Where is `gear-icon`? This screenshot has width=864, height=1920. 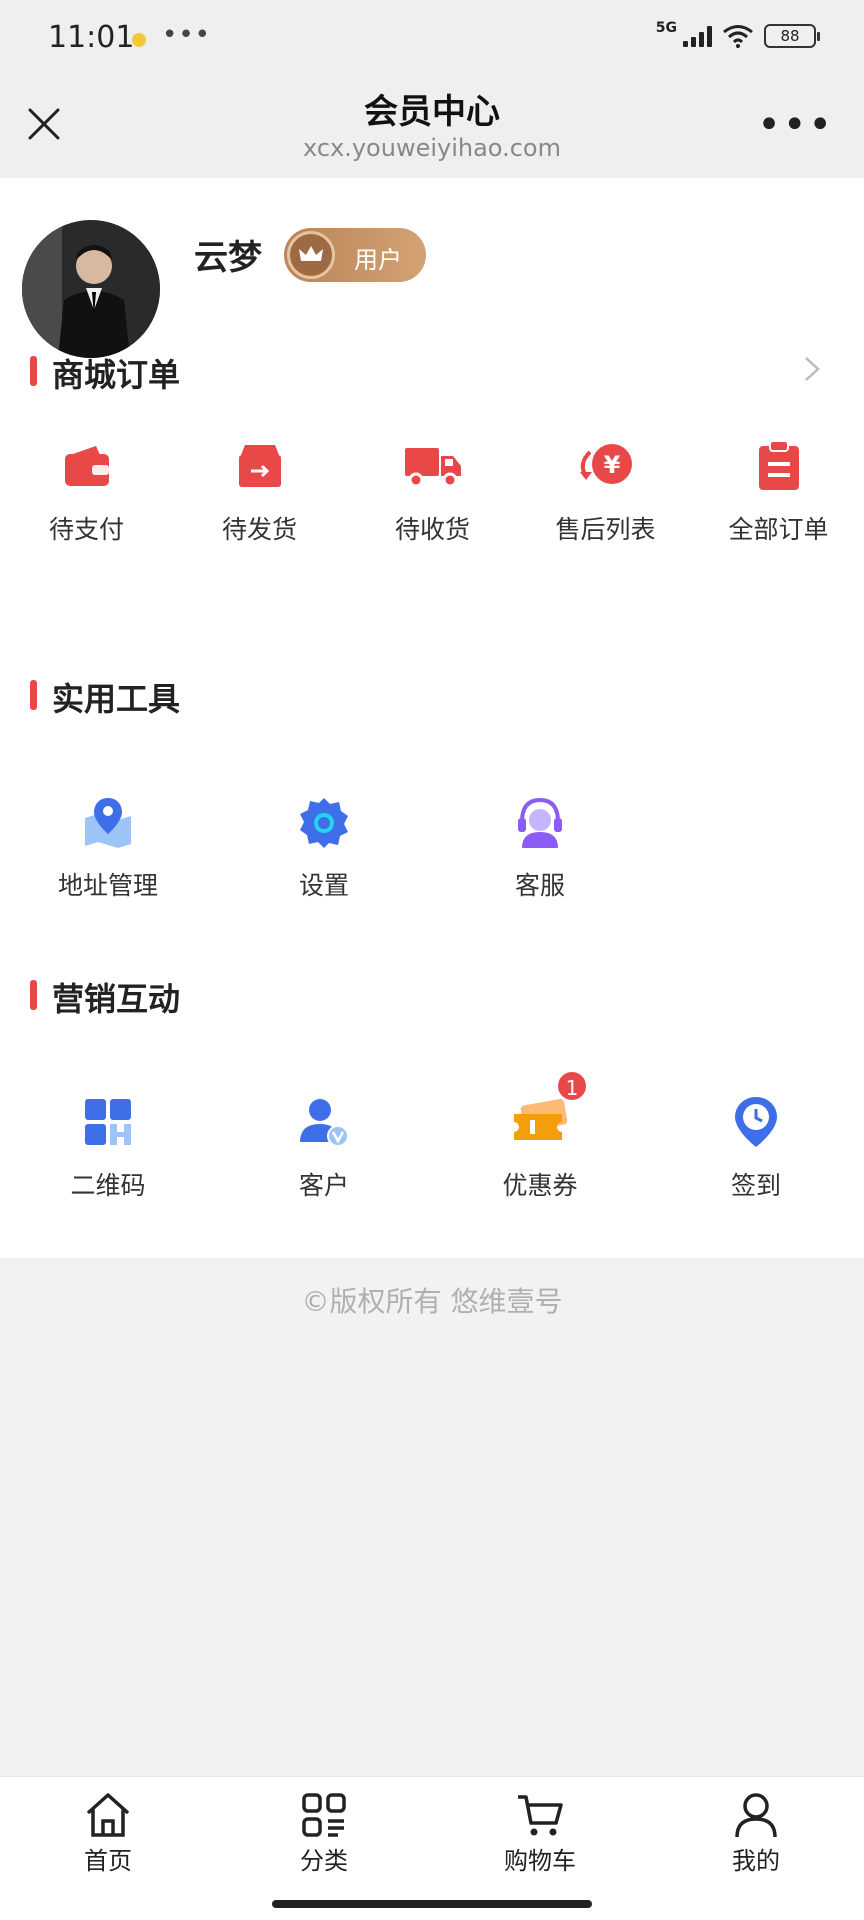
gear-icon is located at coordinates (324, 822).